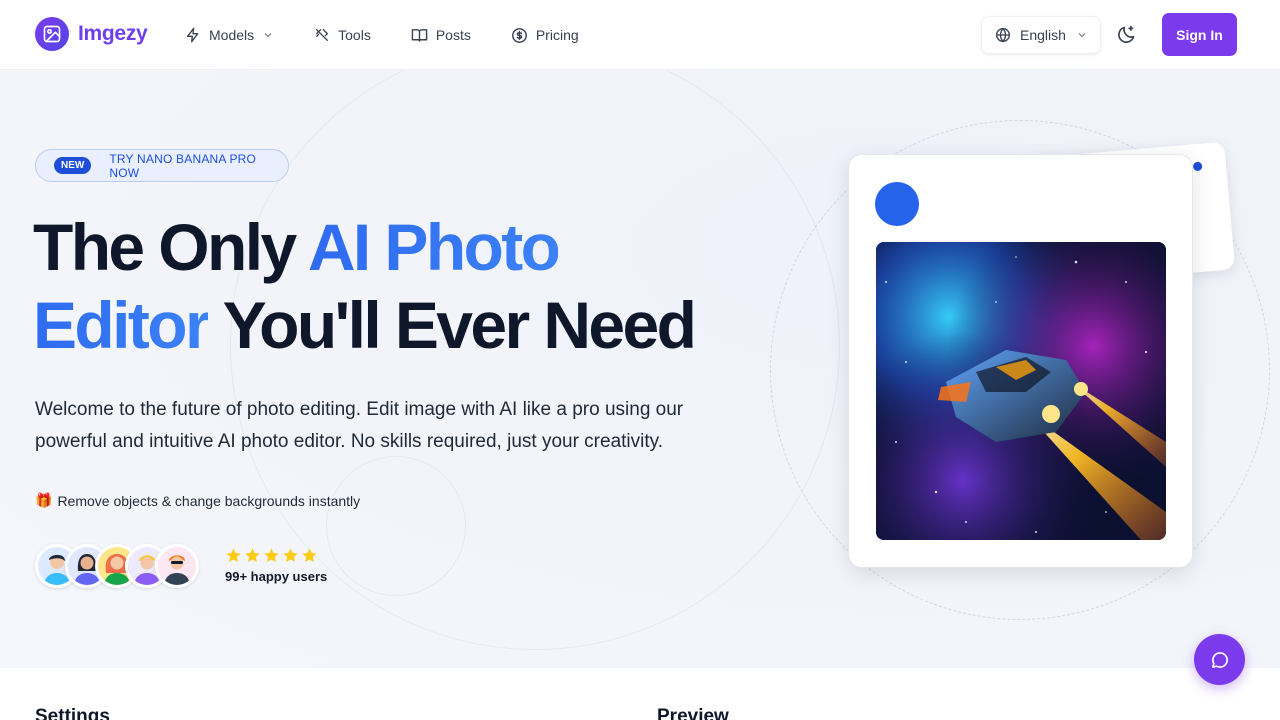 This screenshot has width=1280, height=720. What do you see at coordinates (434, 247) in the screenshot?
I see `headline-highlight1: AI Photo` at bounding box center [434, 247].